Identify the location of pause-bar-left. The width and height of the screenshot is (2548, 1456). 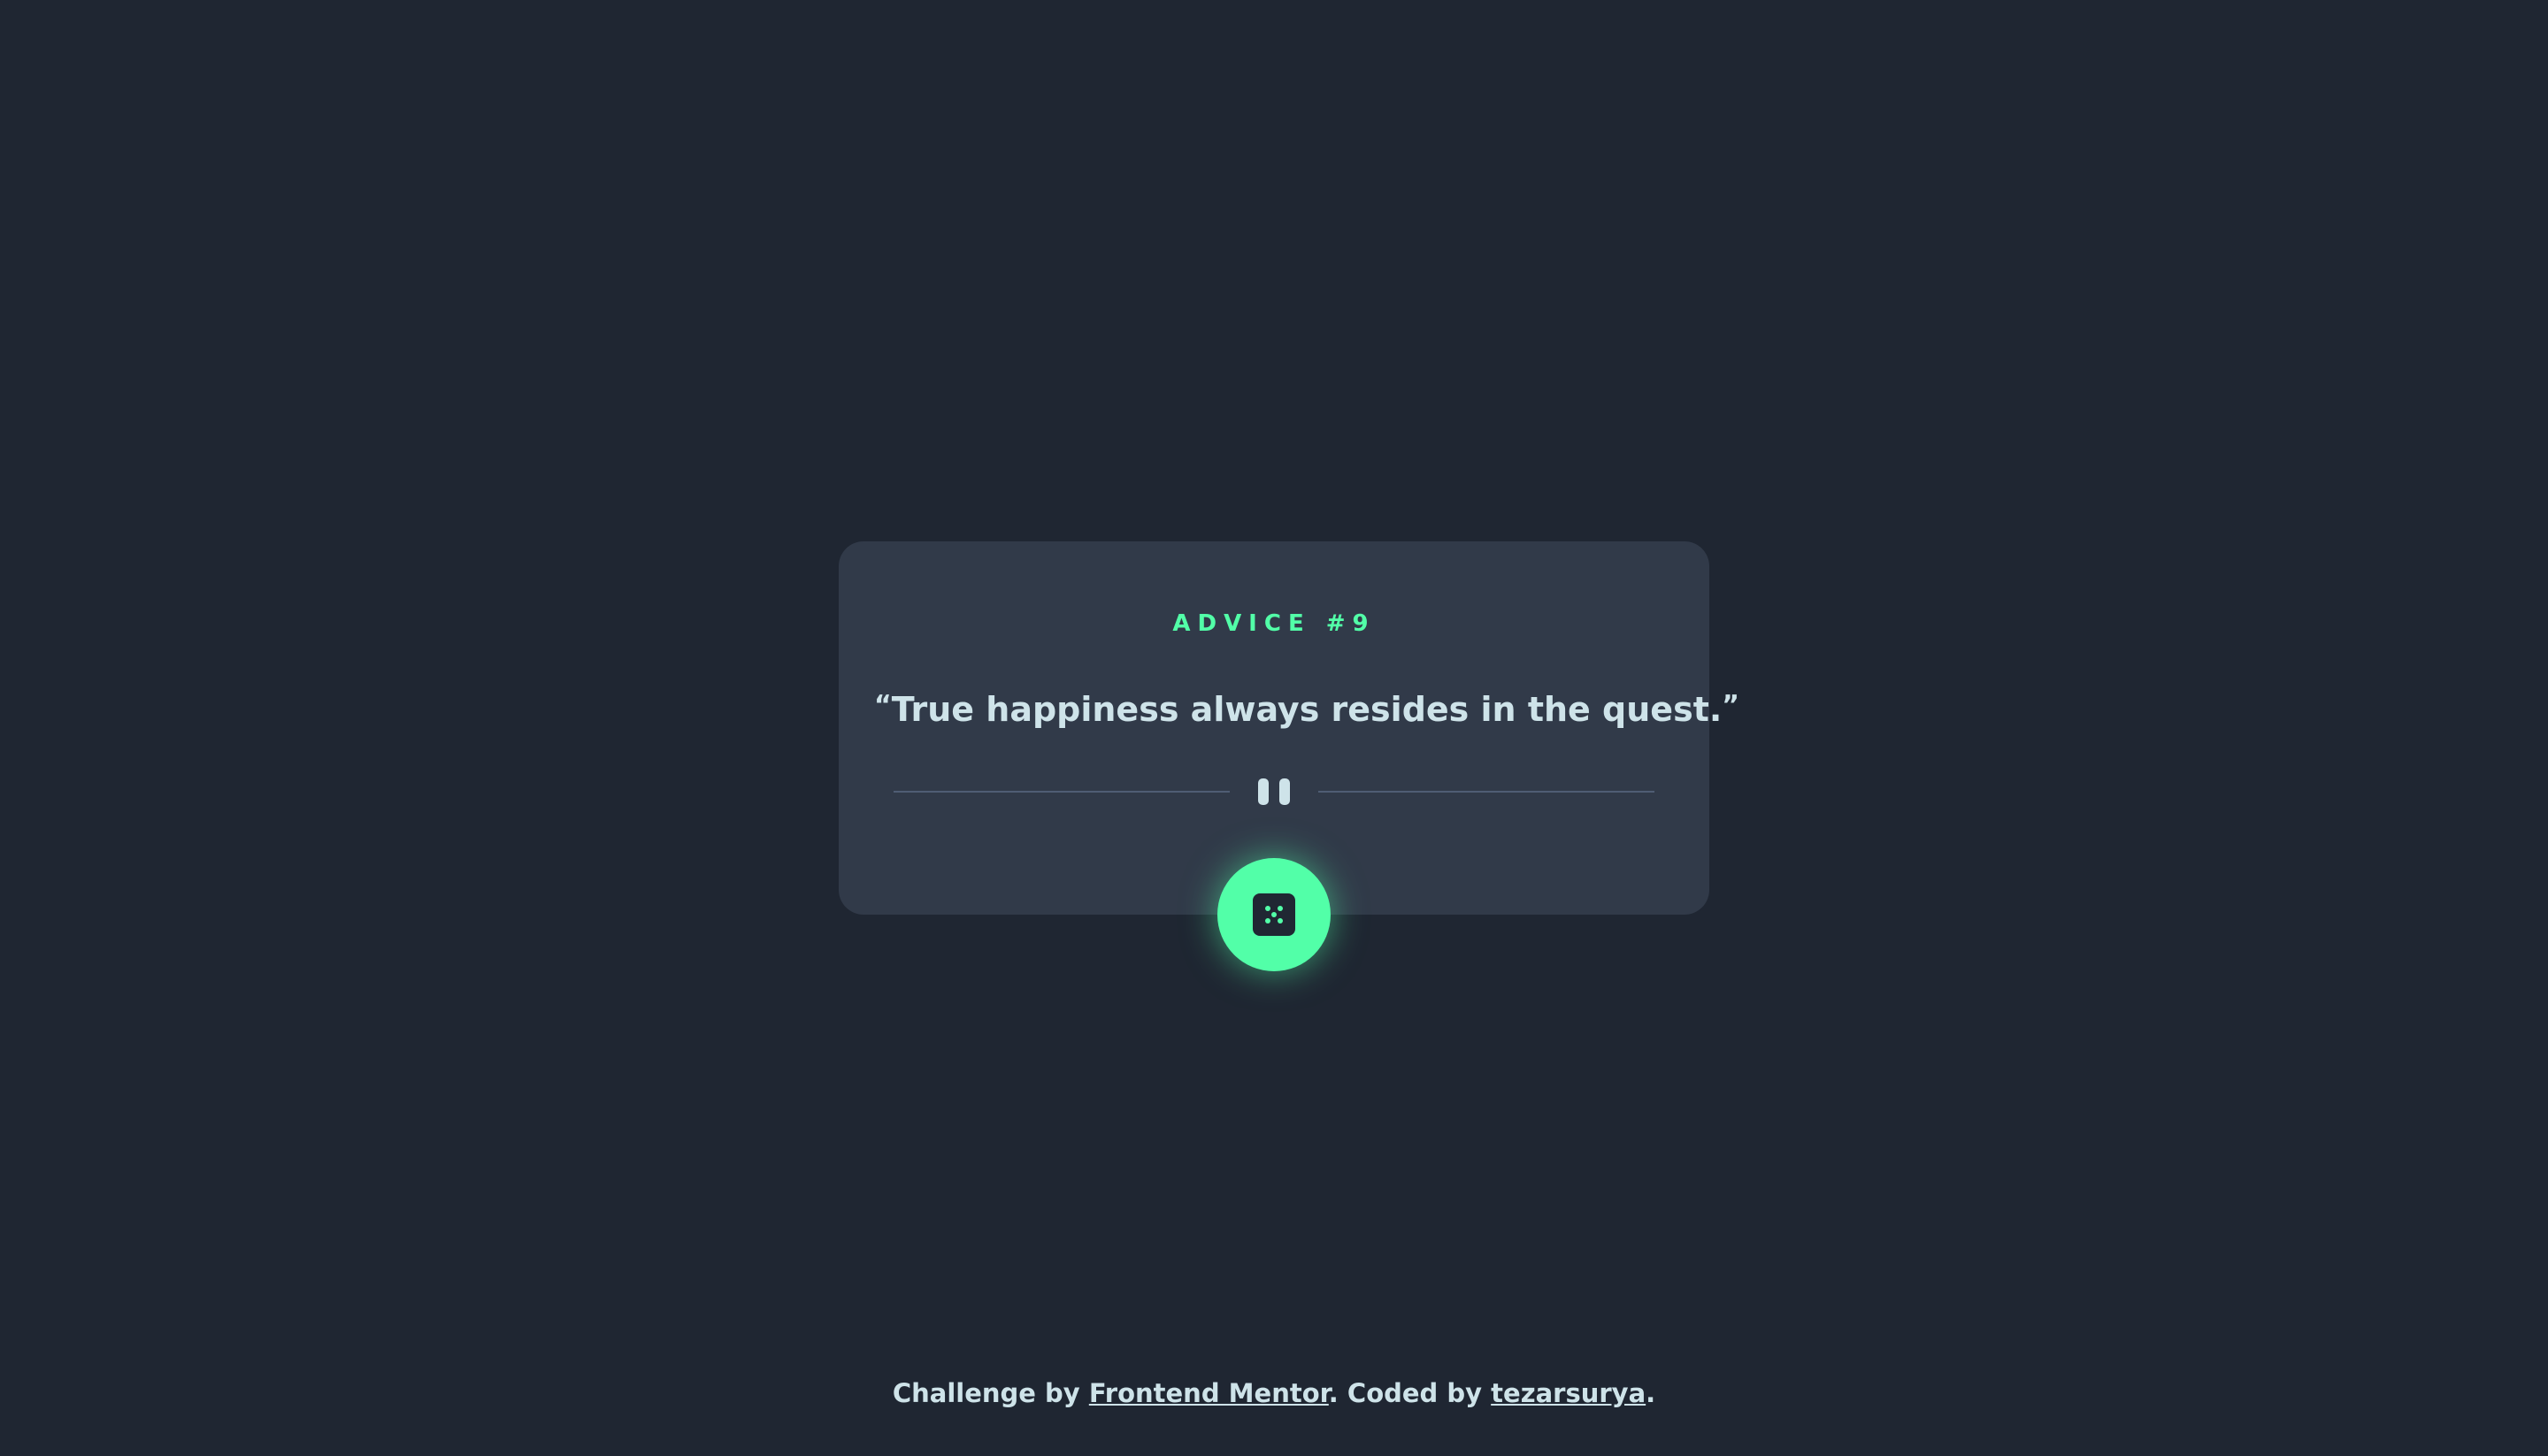
(1263, 791).